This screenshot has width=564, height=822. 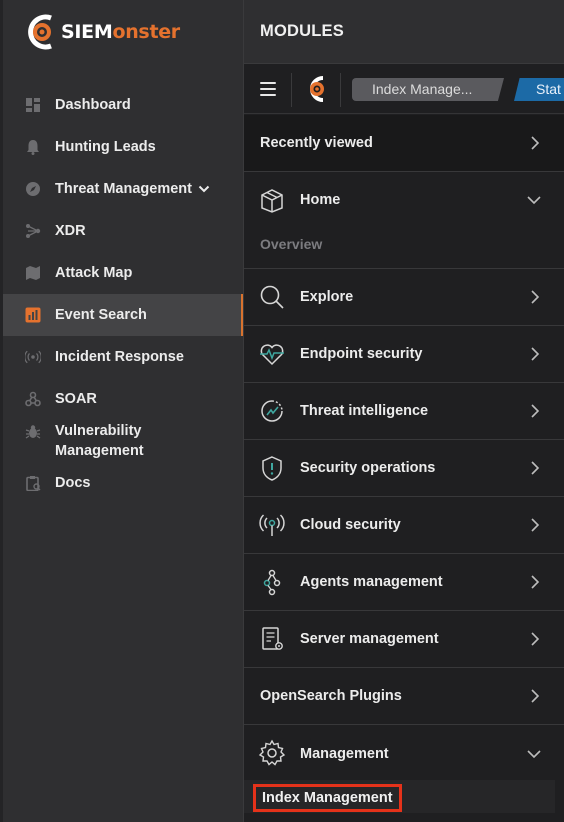 I want to click on sidebar-item-dashboard: Dashboard, so click(x=123, y=105).